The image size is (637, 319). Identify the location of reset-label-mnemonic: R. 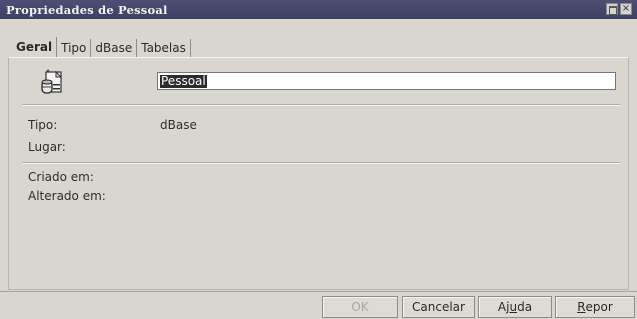
(581, 307).